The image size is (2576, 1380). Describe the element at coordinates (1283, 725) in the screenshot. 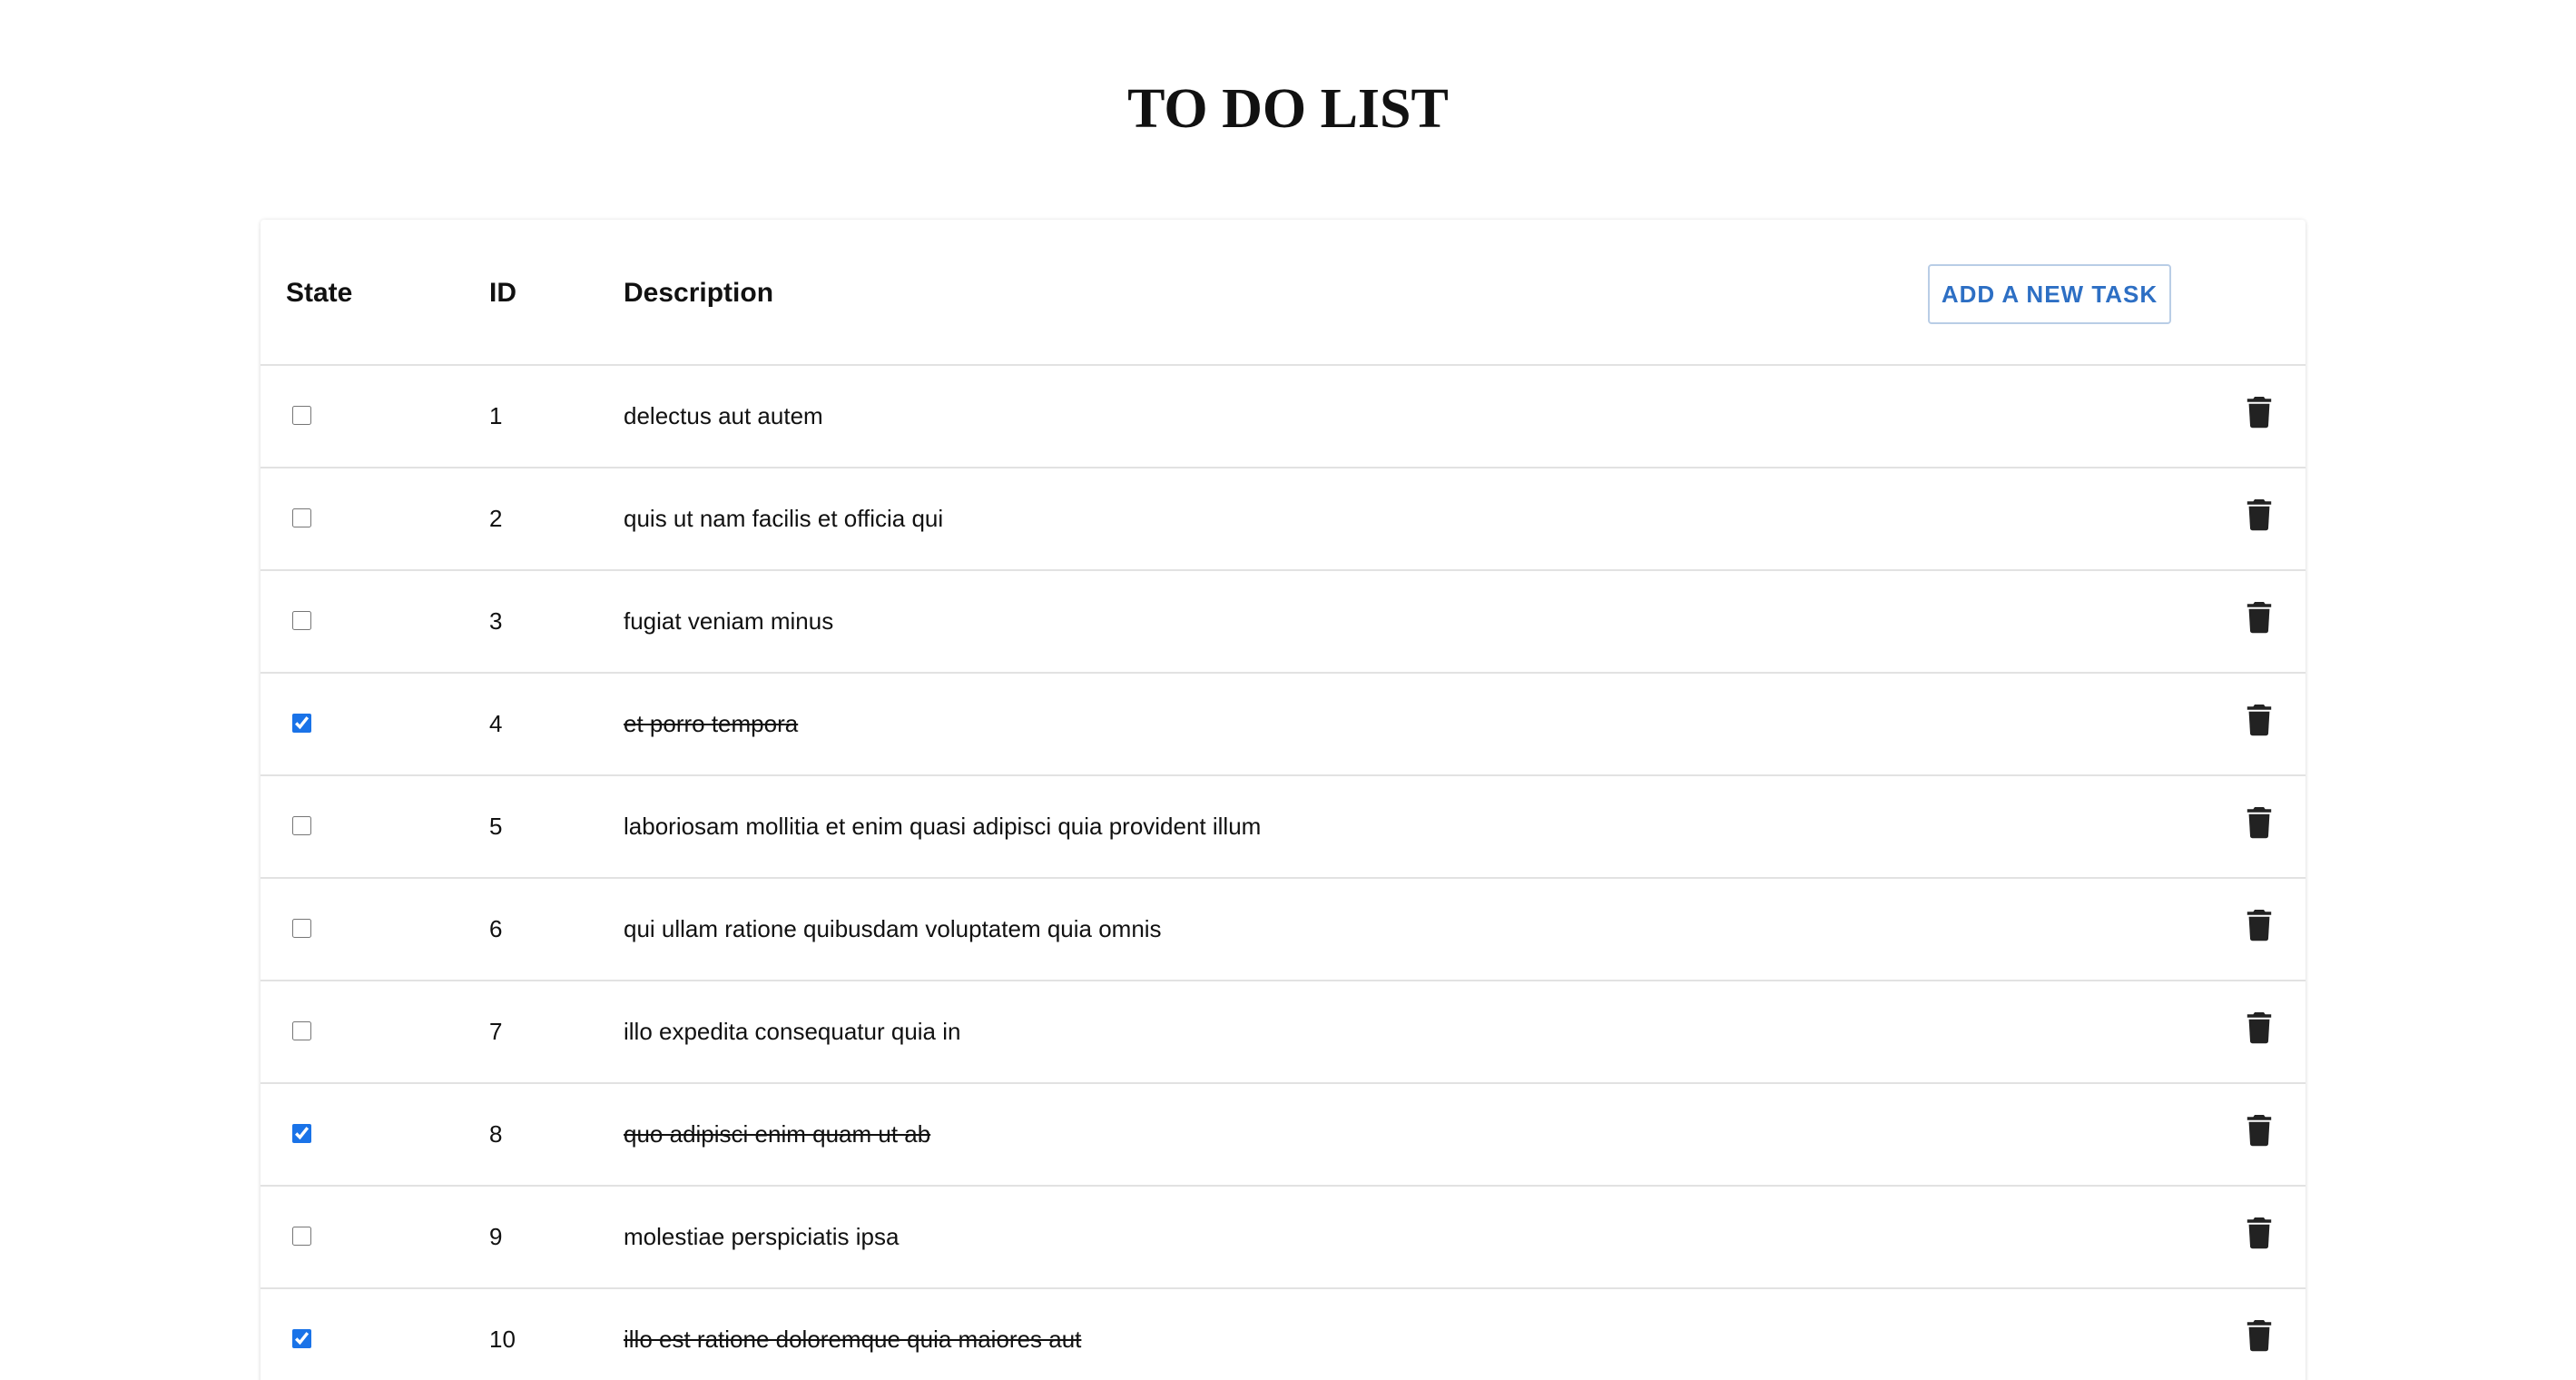

I see `table-row: 4 et porro tempora` at that location.